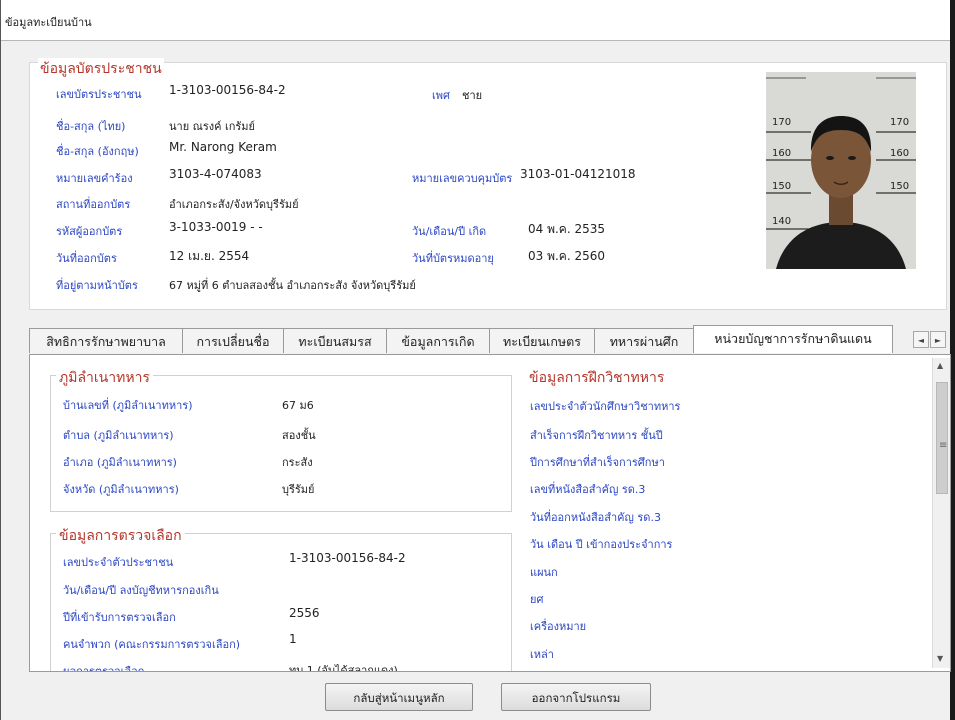 The width and height of the screenshot is (955, 720). Describe the element at coordinates (216, 227) in the screenshot. I see `issuer-code-value: 3-1033-0019 - -` at that location.